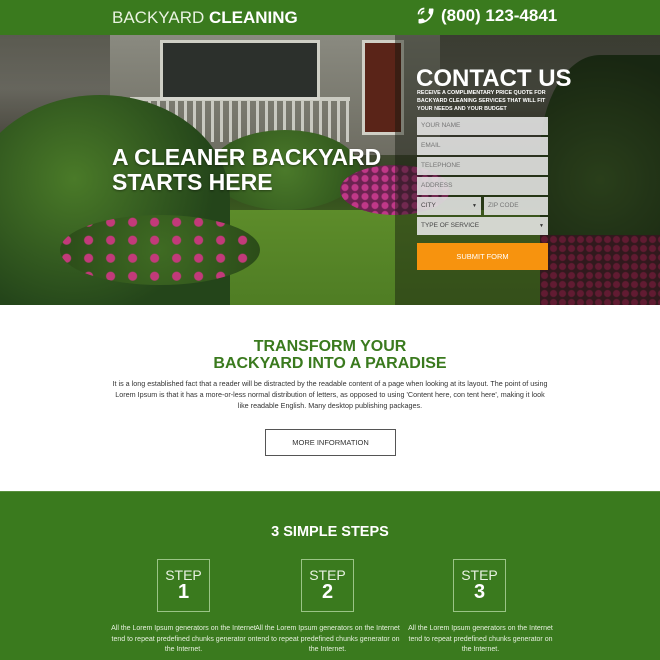 Image resolution: width=660 pixels, height=660 pixels. I want to click on step-number: 2, so click(327, 592).